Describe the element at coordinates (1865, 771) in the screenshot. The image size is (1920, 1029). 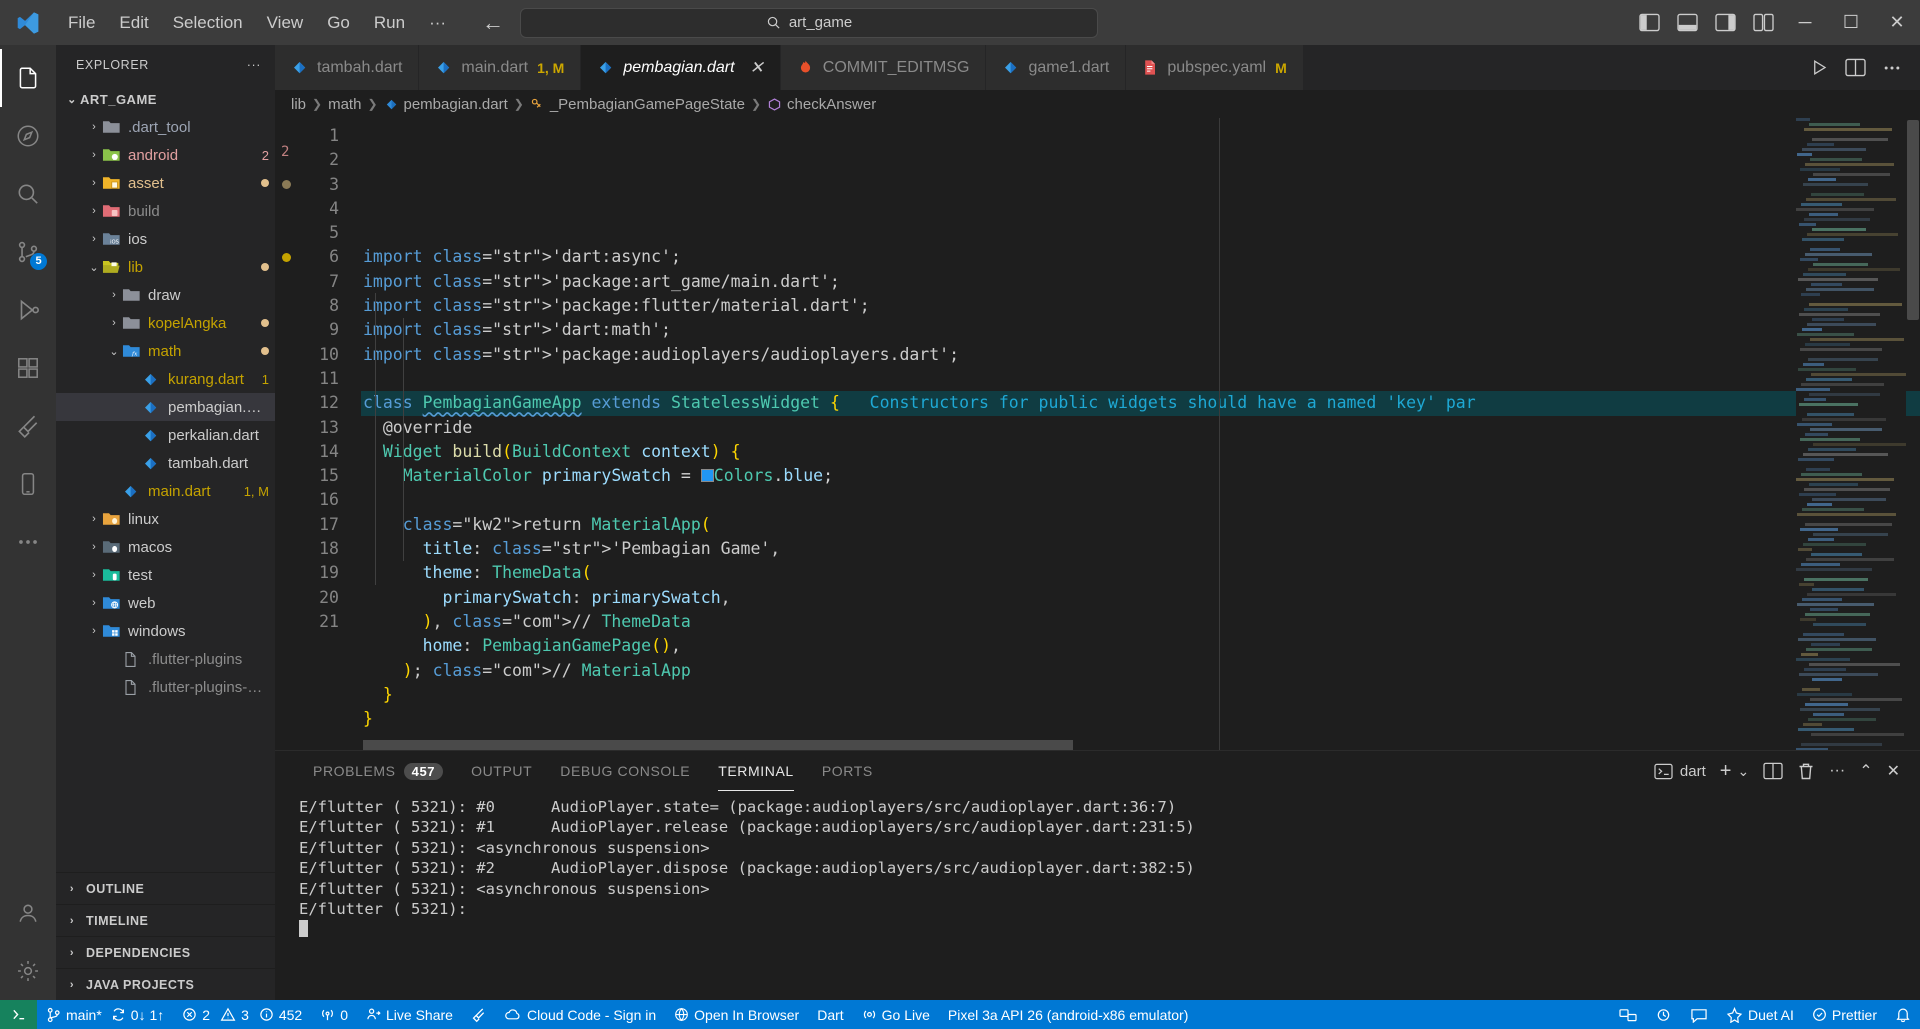
I see `maximize-panel-icon: ⌃` at that location.